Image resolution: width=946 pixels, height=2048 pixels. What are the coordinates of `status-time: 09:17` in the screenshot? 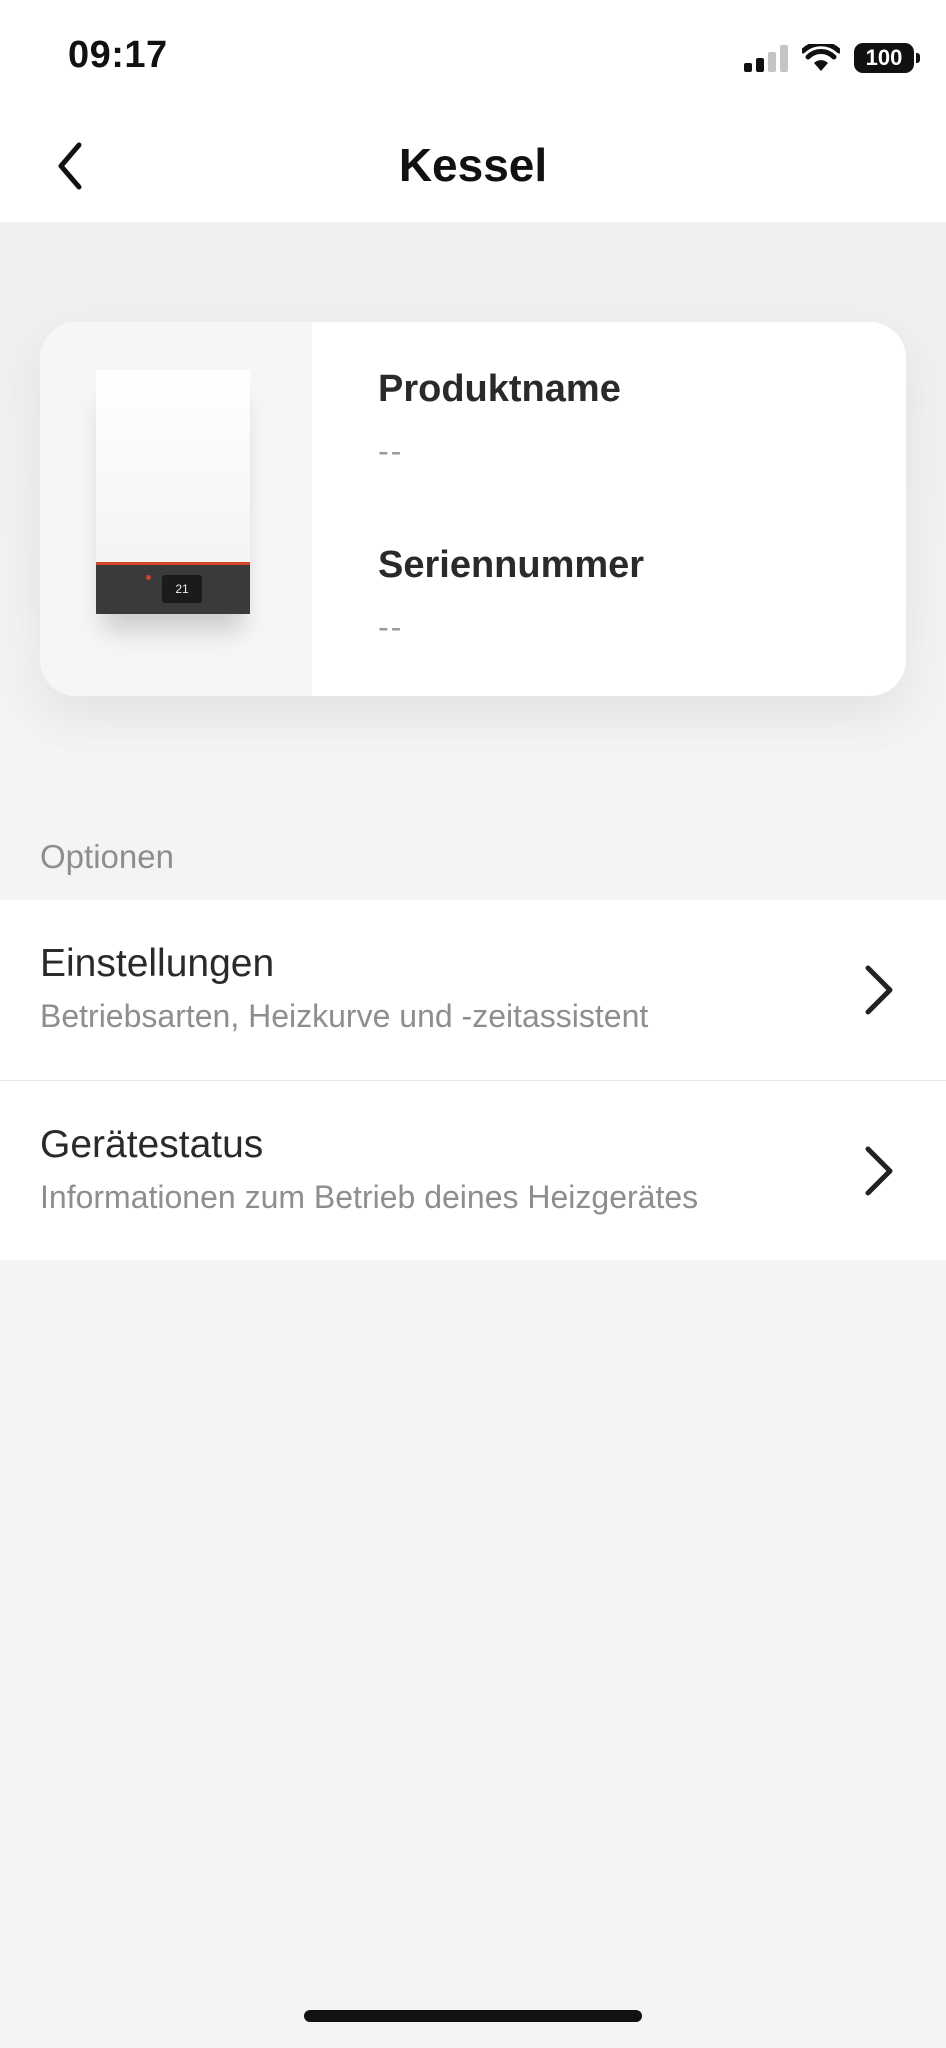 It's located at (118, 55).